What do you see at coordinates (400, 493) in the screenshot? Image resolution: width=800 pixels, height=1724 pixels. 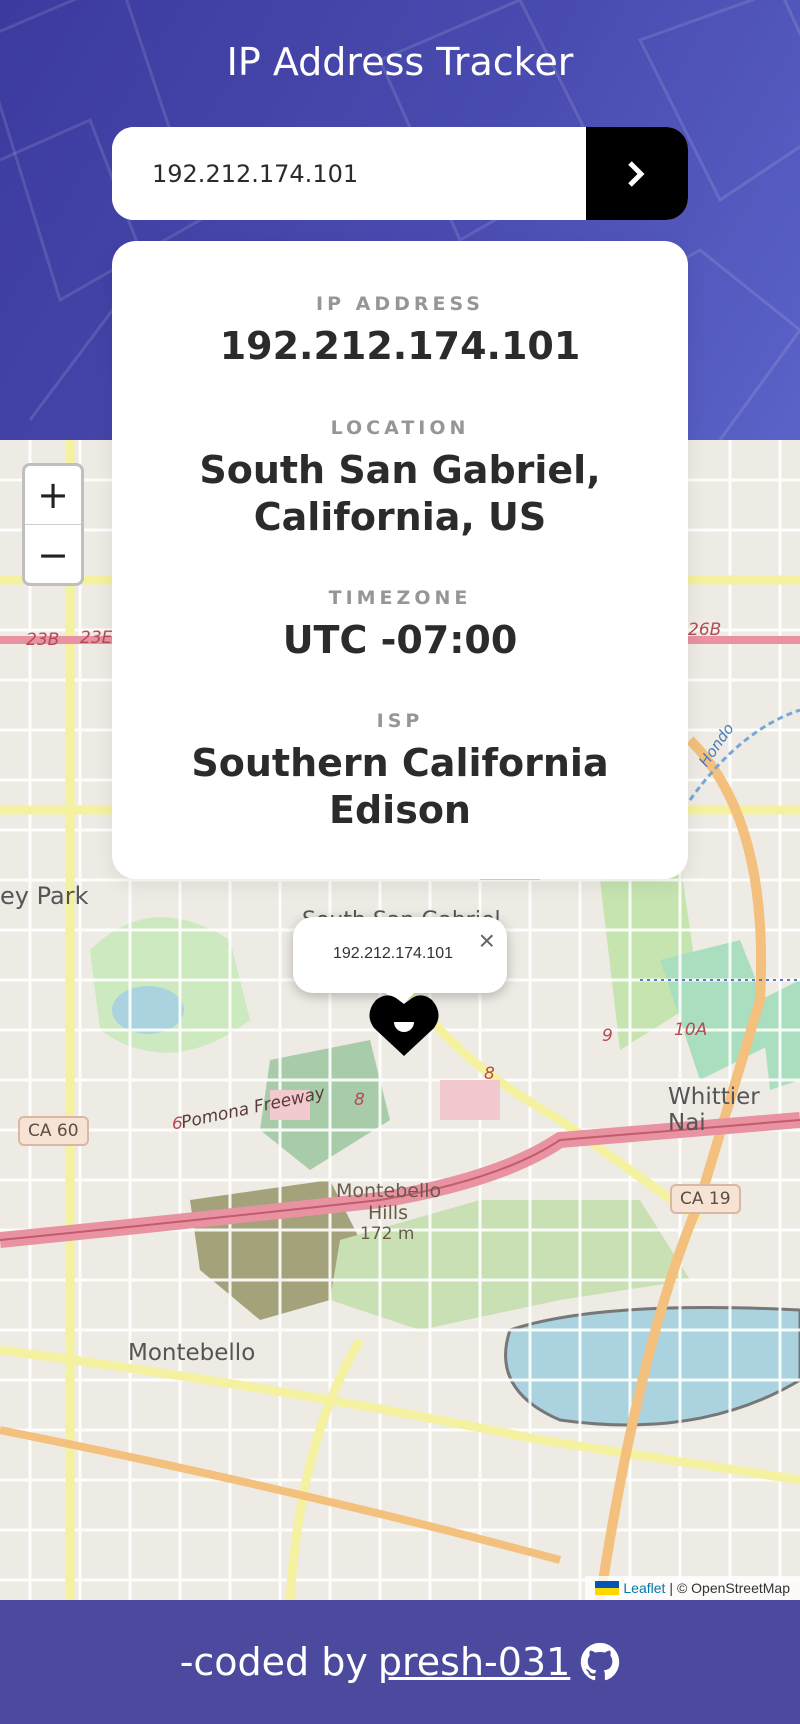 I see `location-value: South San Gabriel, California, US` at bounding box center [400, 493].